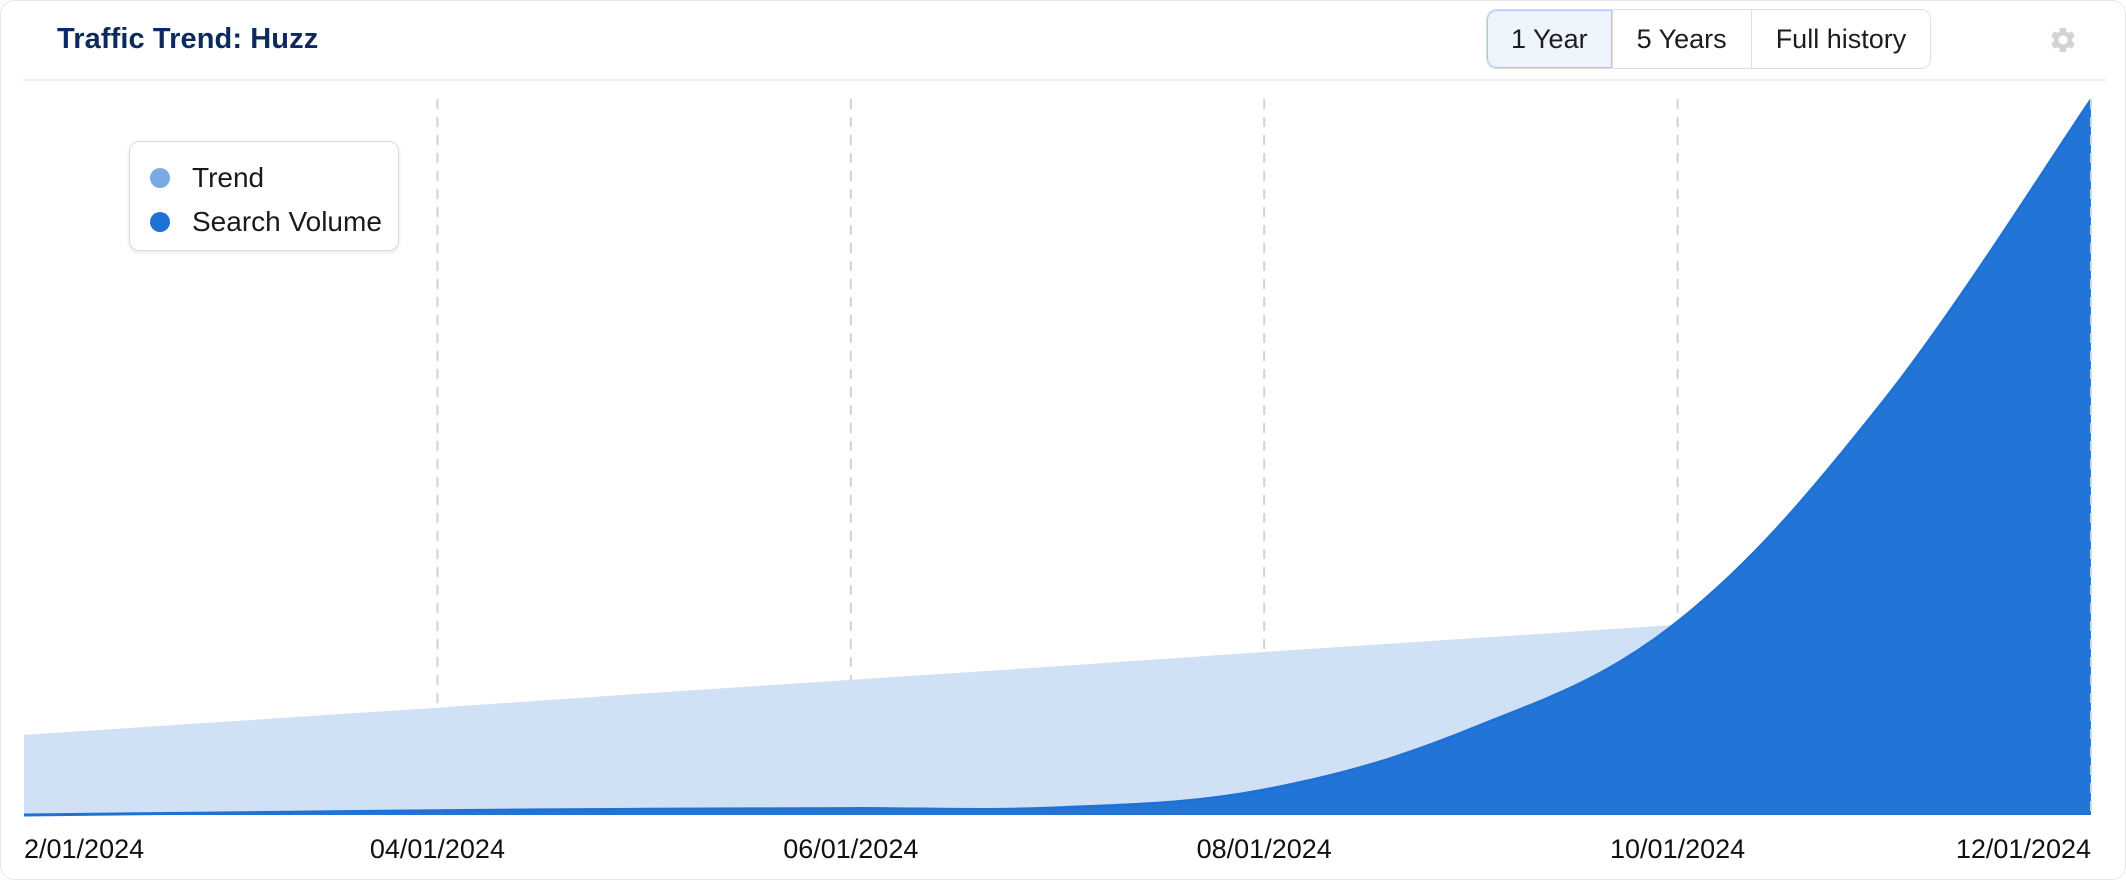 Image resolution: width=2126 pixels, height=880 pixels. What do you see at coordinates (264, 196) in the screenshot?
I see `chart-legend: Trend Search Volume` at bounding box center [264, 196].